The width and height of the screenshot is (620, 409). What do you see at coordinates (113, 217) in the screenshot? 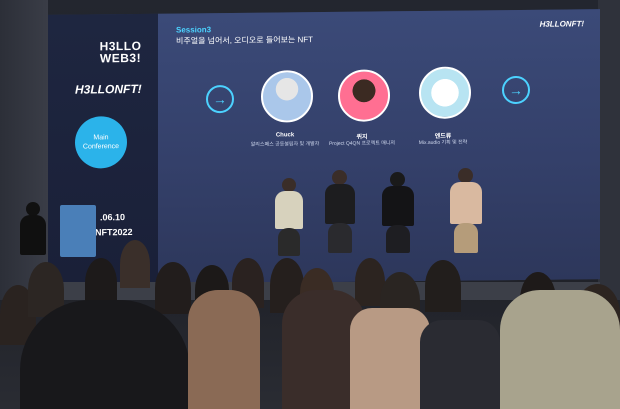
I see `event-date: .06.10` at bounding box center [113, 217].